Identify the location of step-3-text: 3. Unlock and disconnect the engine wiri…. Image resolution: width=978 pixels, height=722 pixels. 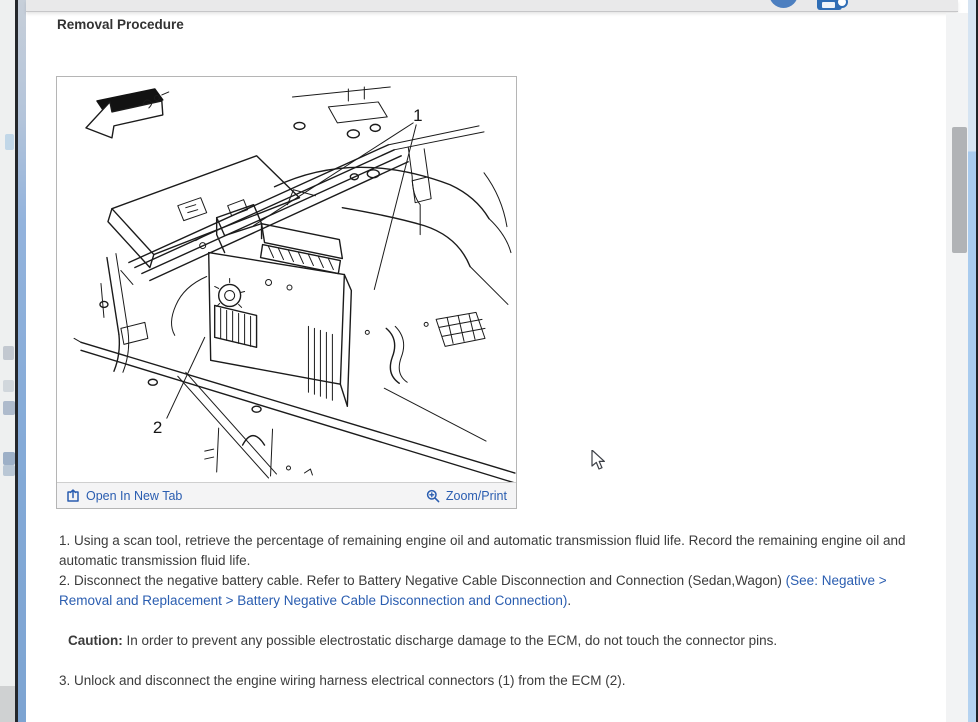
(342, 680).